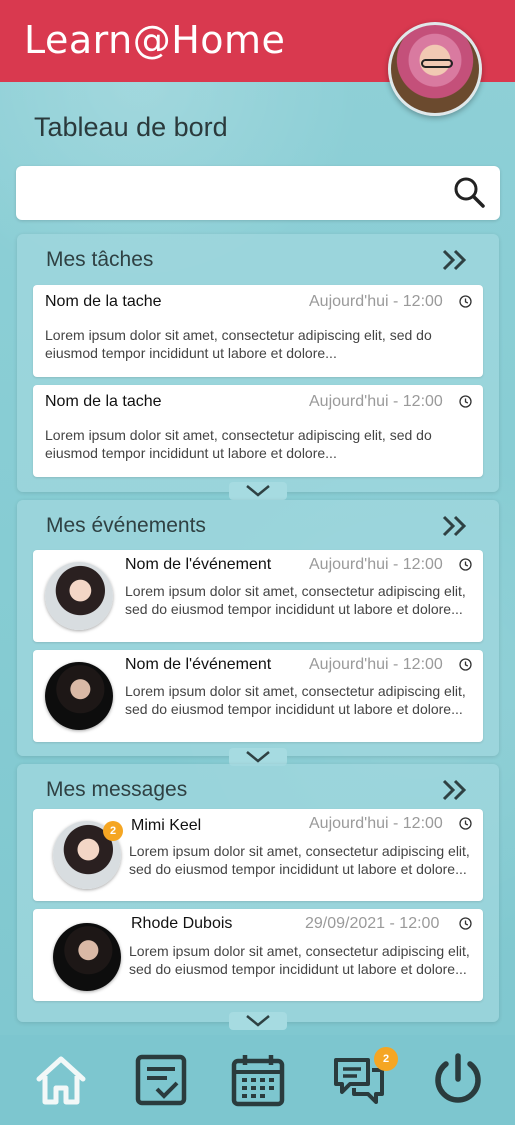  I want to click on search-input, so click(238, 193).